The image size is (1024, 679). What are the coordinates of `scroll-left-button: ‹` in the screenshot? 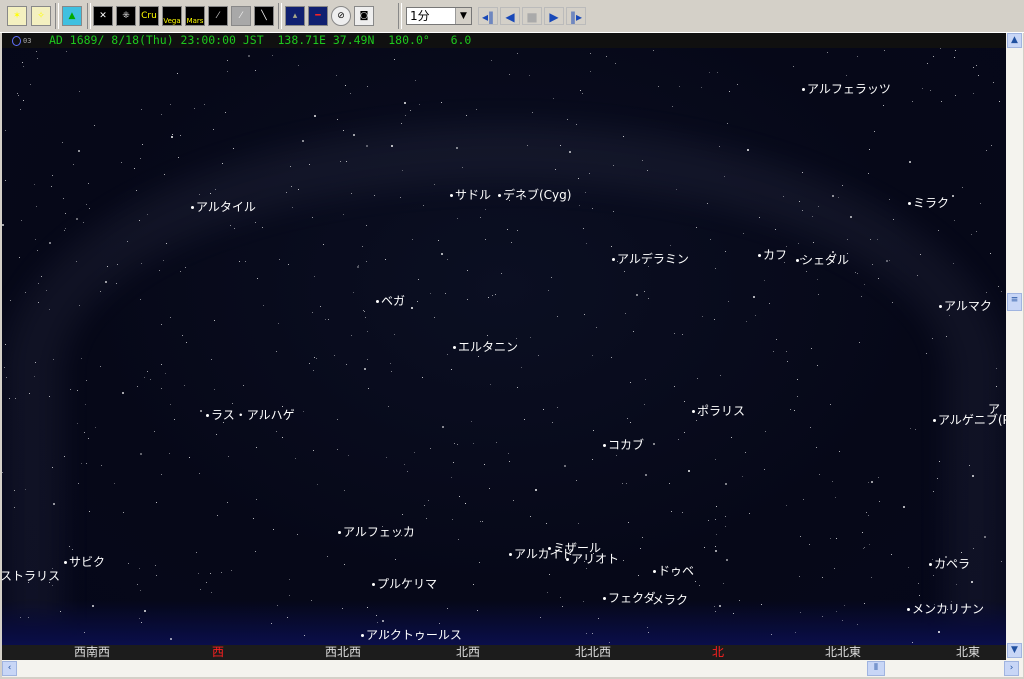 It's located at (9, 668).